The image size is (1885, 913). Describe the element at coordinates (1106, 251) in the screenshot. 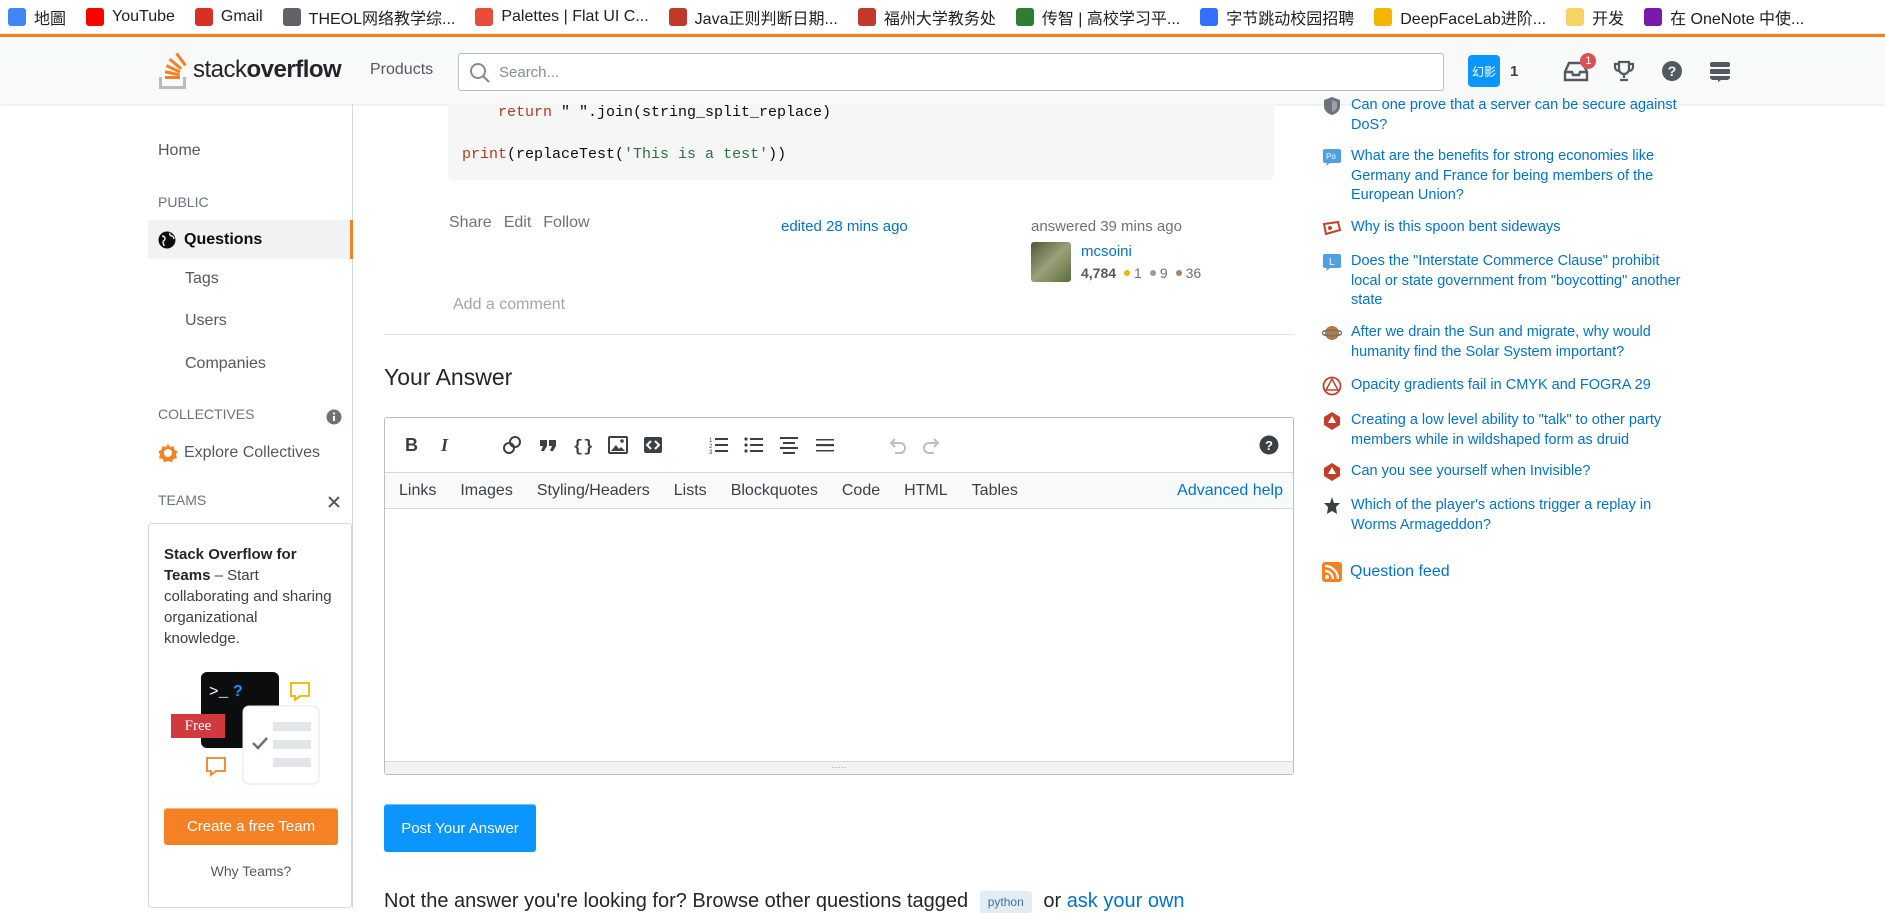

I see `answer-user-name: mcsoini` at that location.